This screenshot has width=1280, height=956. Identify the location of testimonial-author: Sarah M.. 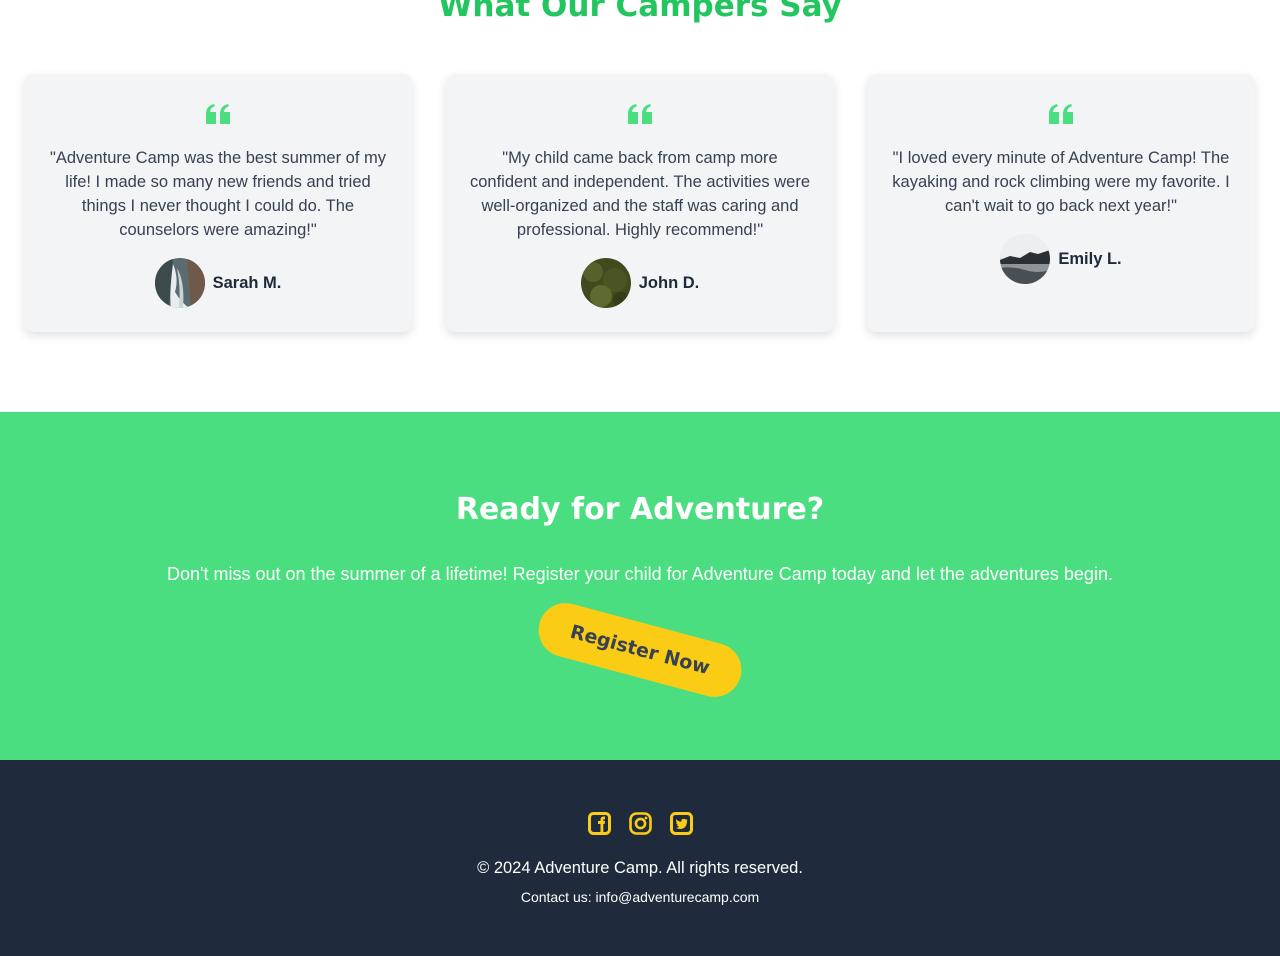
(218, 283).